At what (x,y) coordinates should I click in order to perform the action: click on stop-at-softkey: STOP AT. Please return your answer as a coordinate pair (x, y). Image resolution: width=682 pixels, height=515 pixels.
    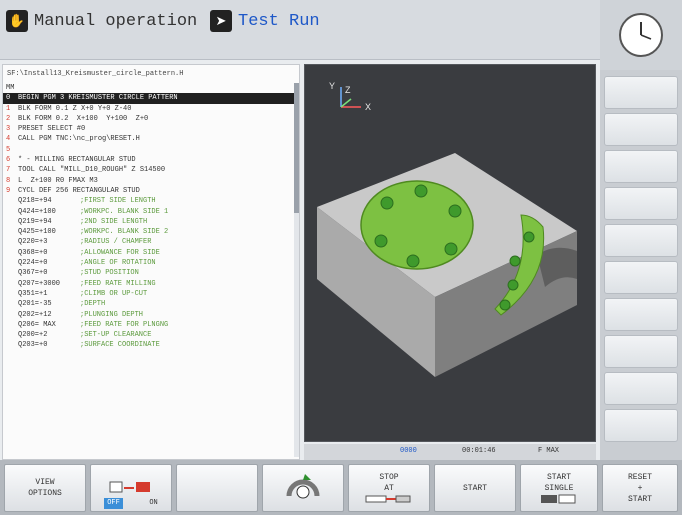
    Looking at the image, I should click on (389, 488).